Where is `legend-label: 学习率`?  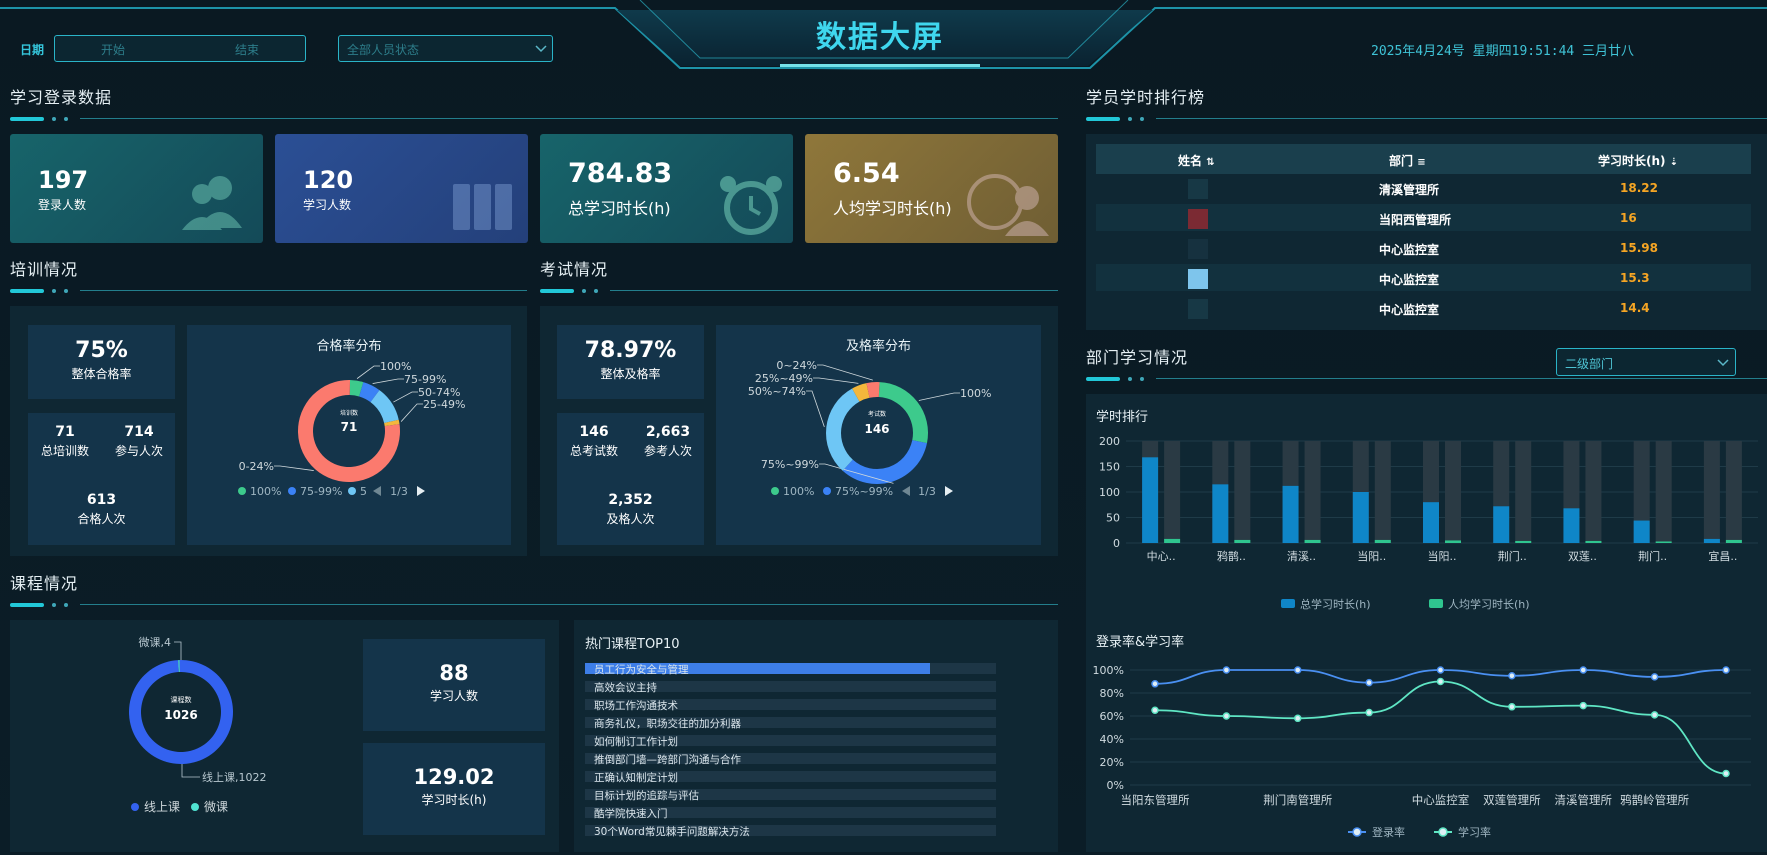
legend-label: 学习率 is located at coordinates (1474, 832).